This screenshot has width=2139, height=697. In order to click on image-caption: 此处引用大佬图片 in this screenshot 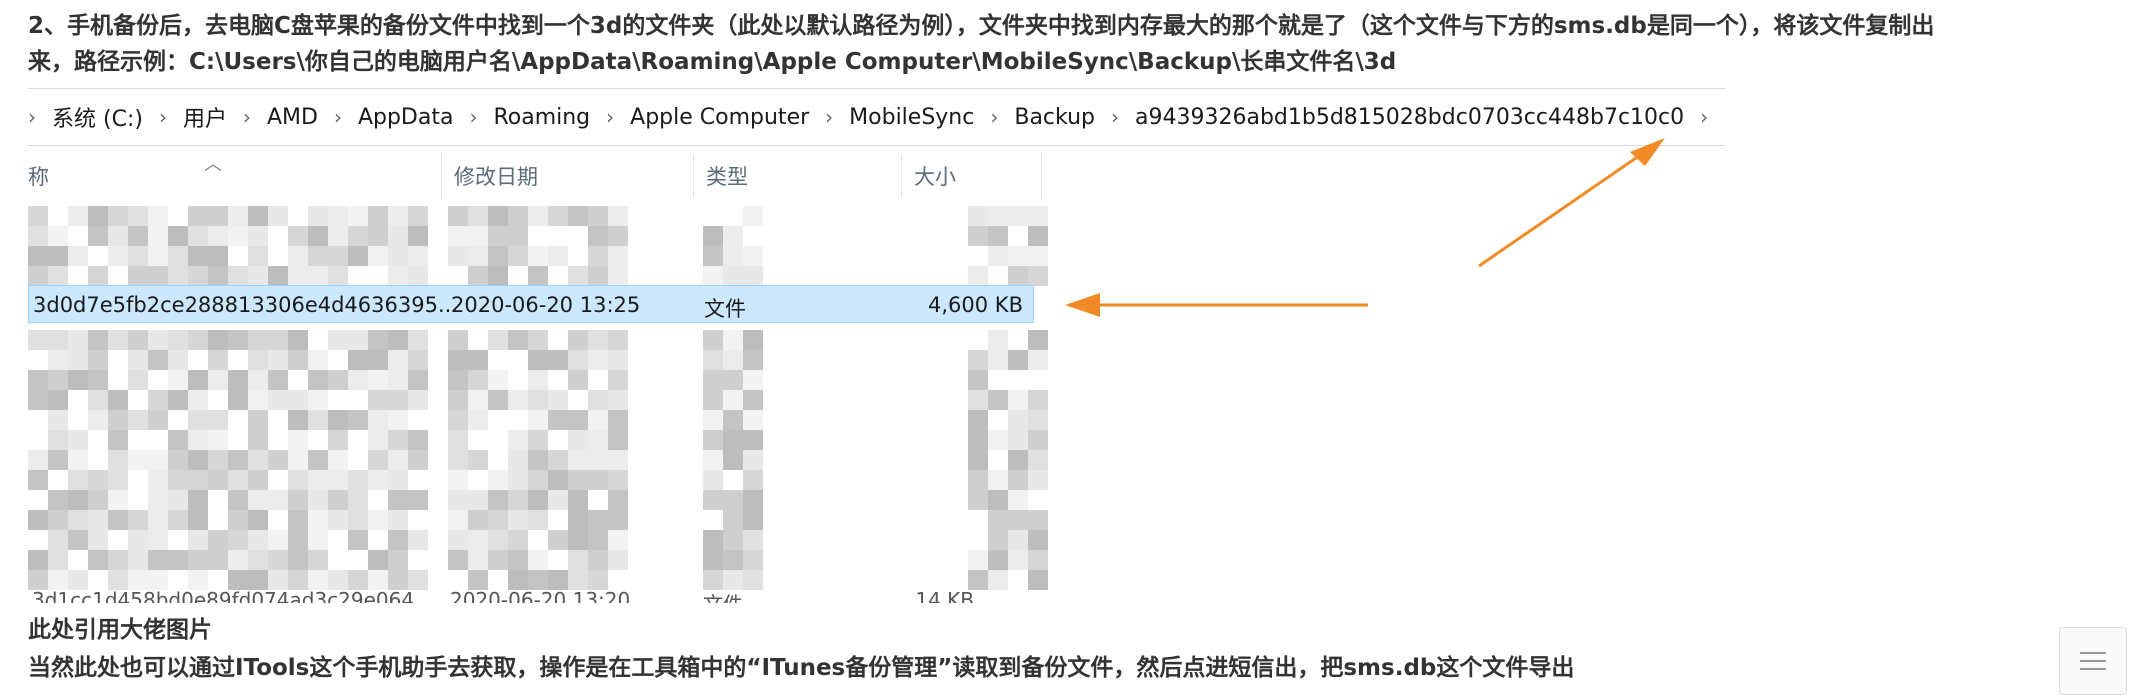, I will do `click(120, 630)`.